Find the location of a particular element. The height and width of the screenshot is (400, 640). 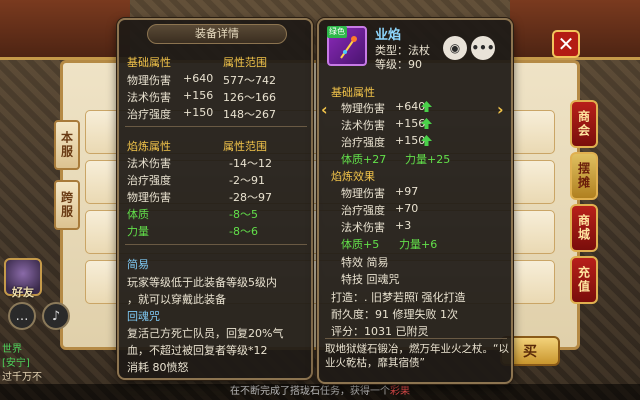

refine-attr-value: +3 is located at coordinates (403, 225).